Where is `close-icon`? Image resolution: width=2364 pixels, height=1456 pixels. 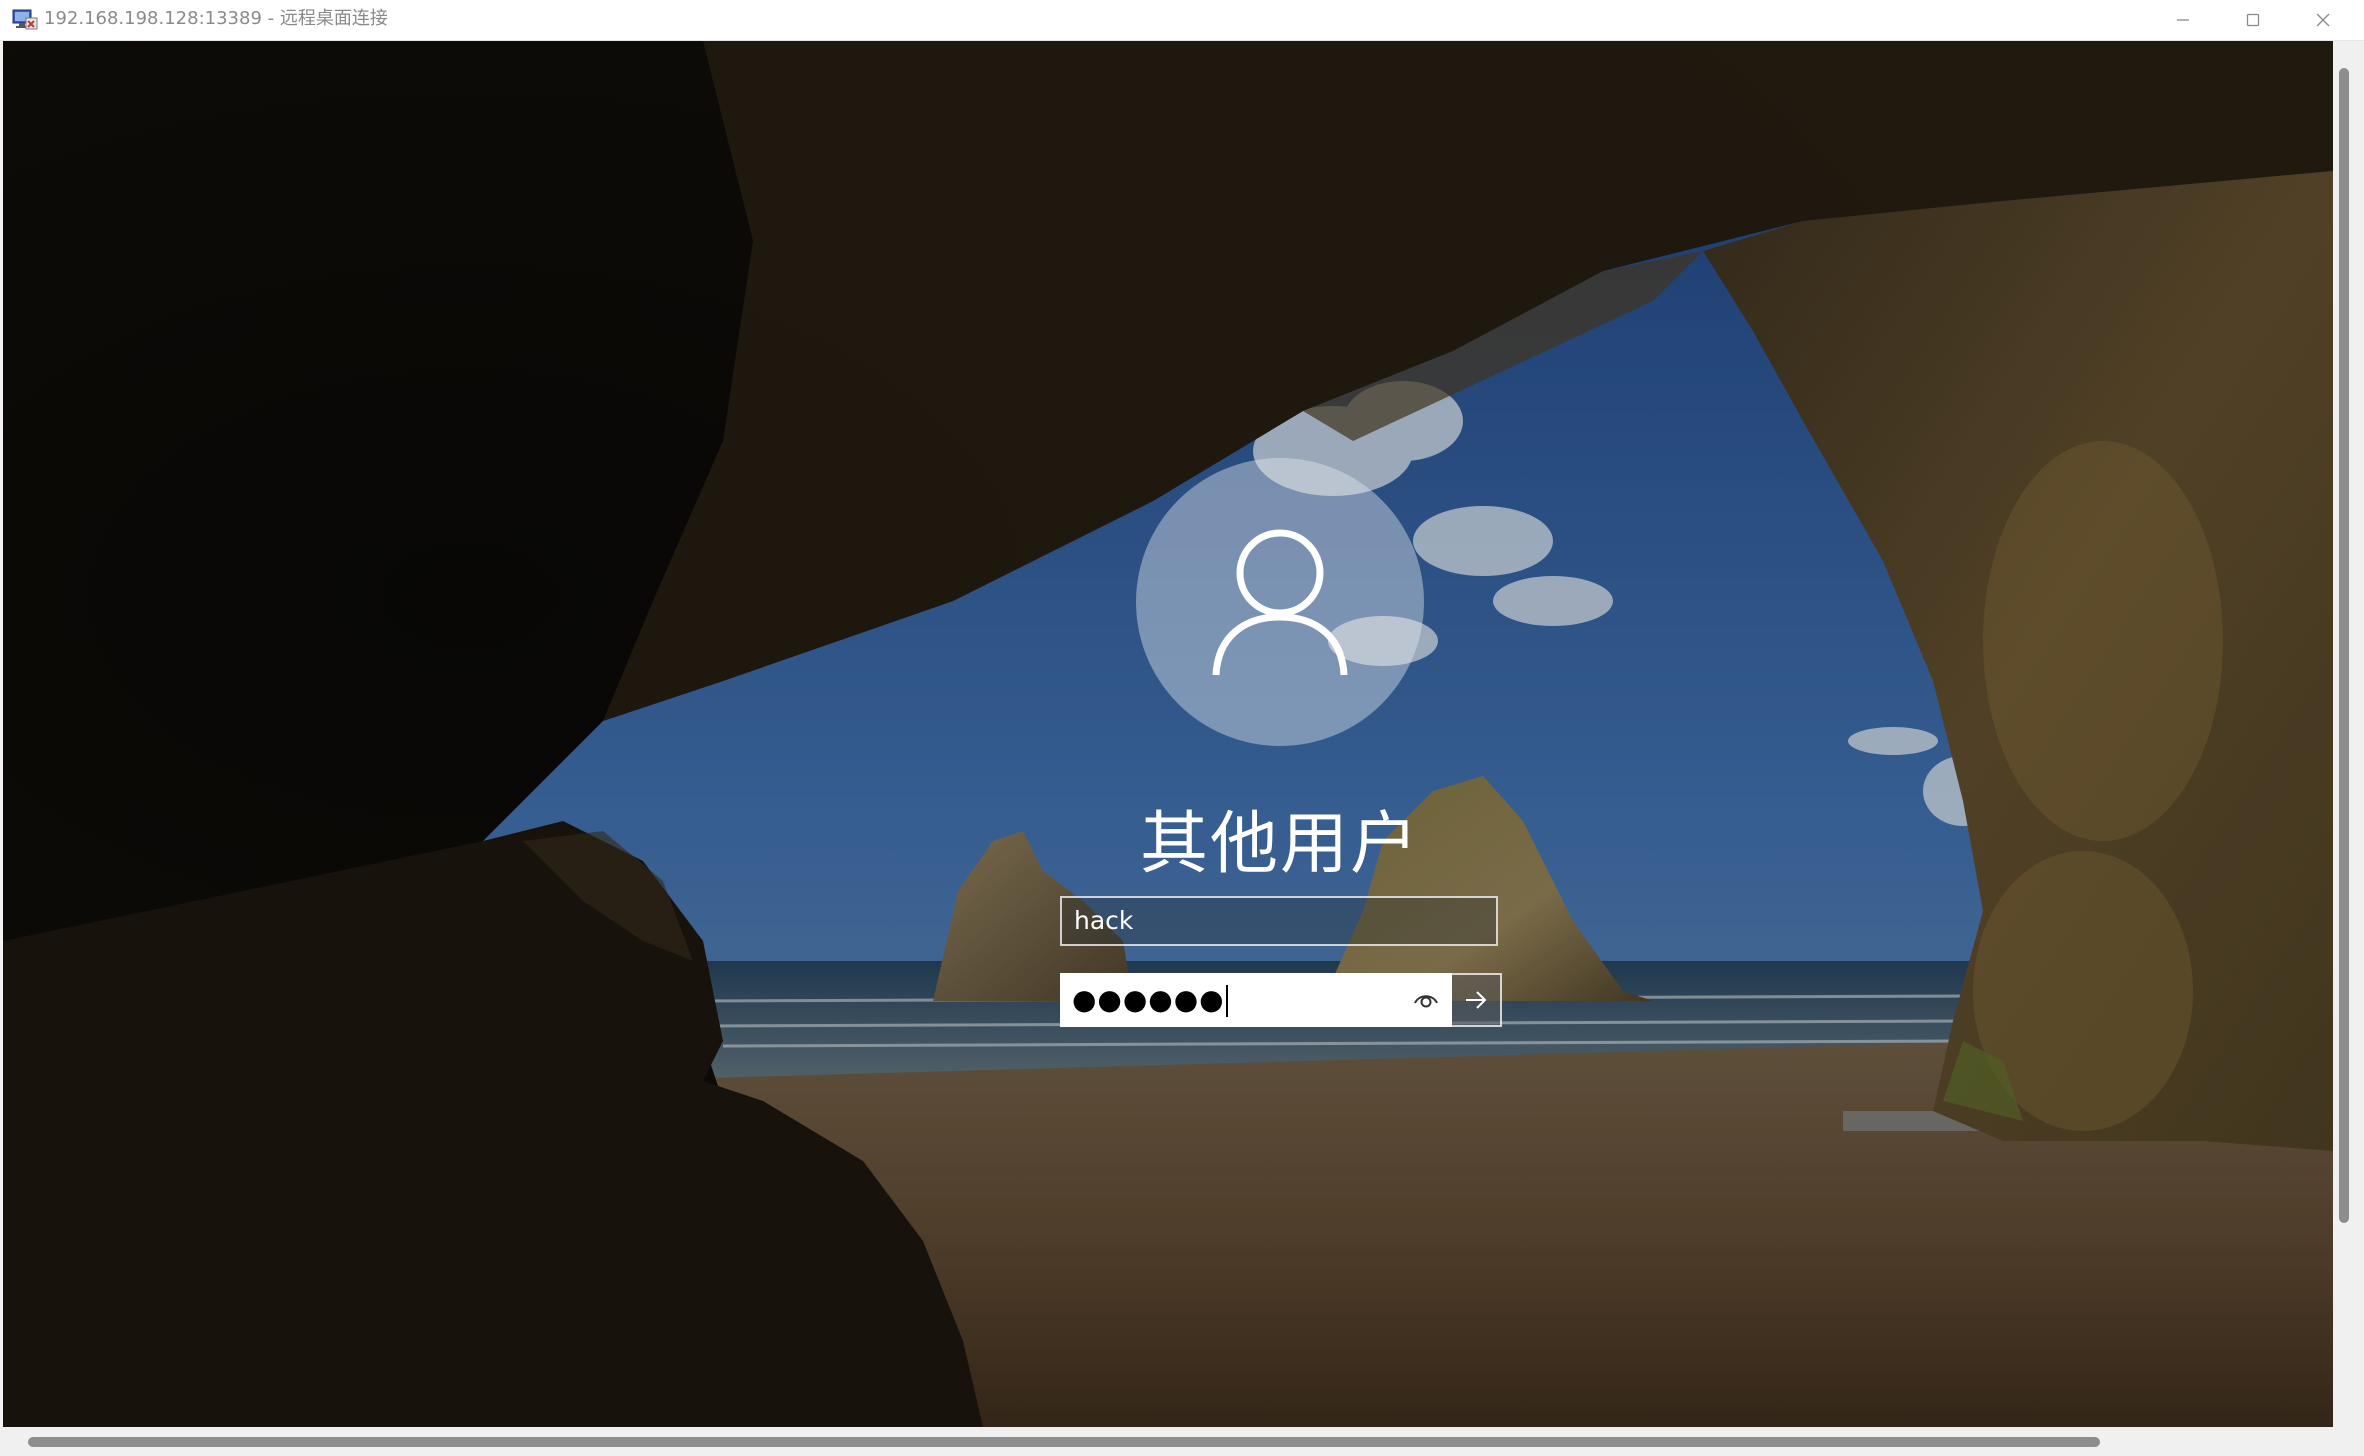 close-icon is located at coordinates (2323, 20).